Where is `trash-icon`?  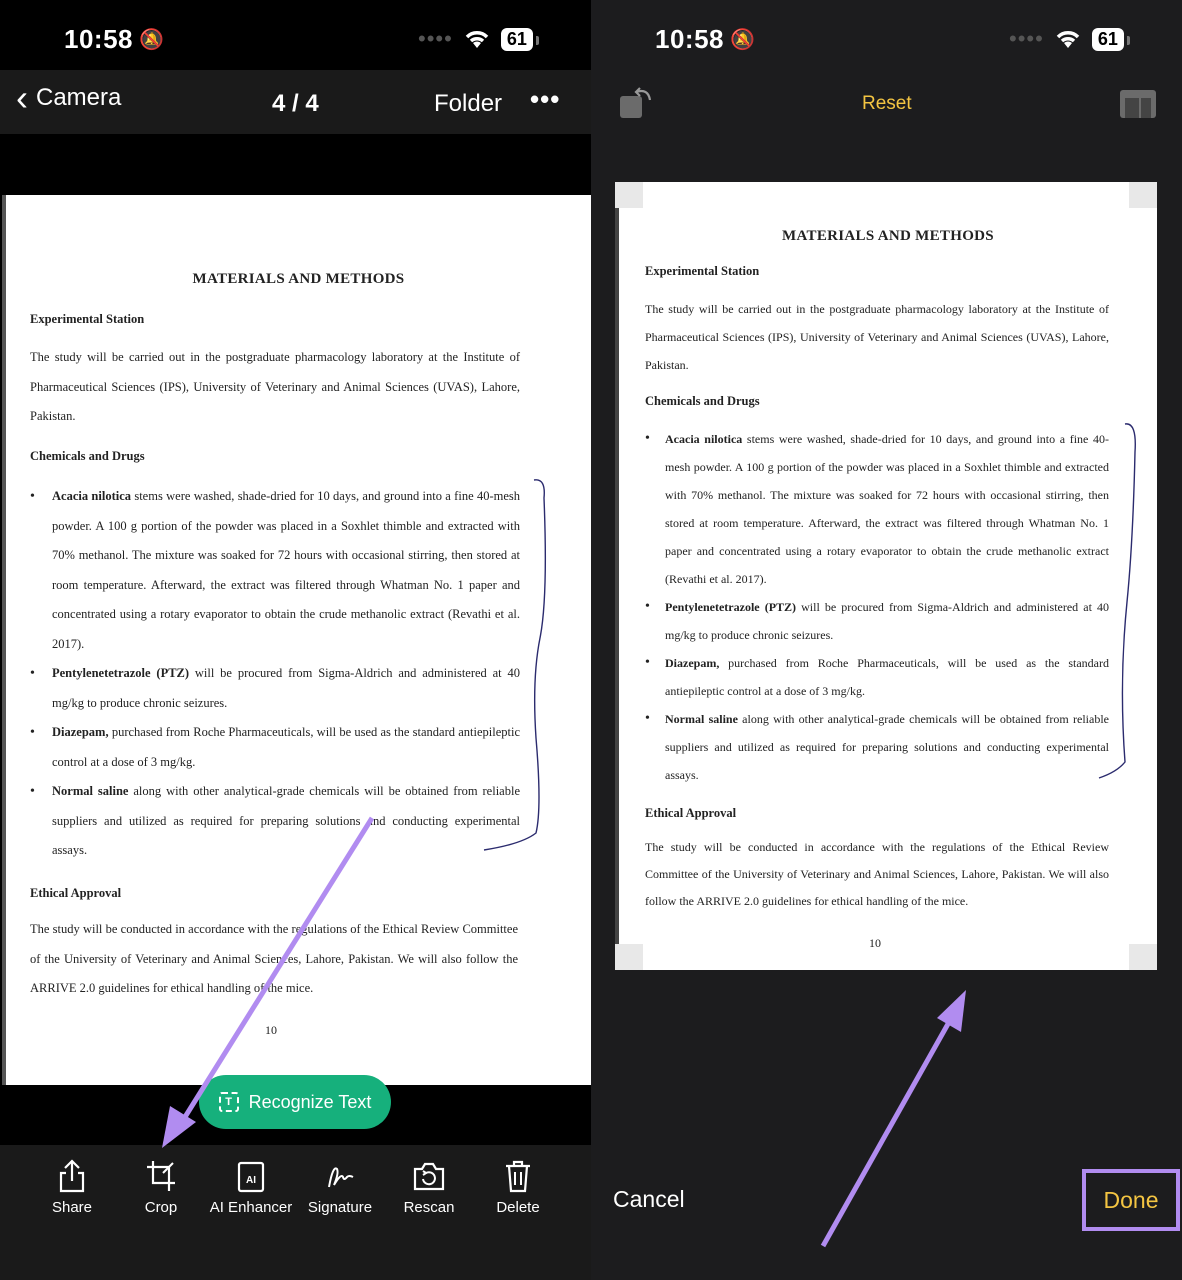 trash-icon is located at coordinates (518, 1176).